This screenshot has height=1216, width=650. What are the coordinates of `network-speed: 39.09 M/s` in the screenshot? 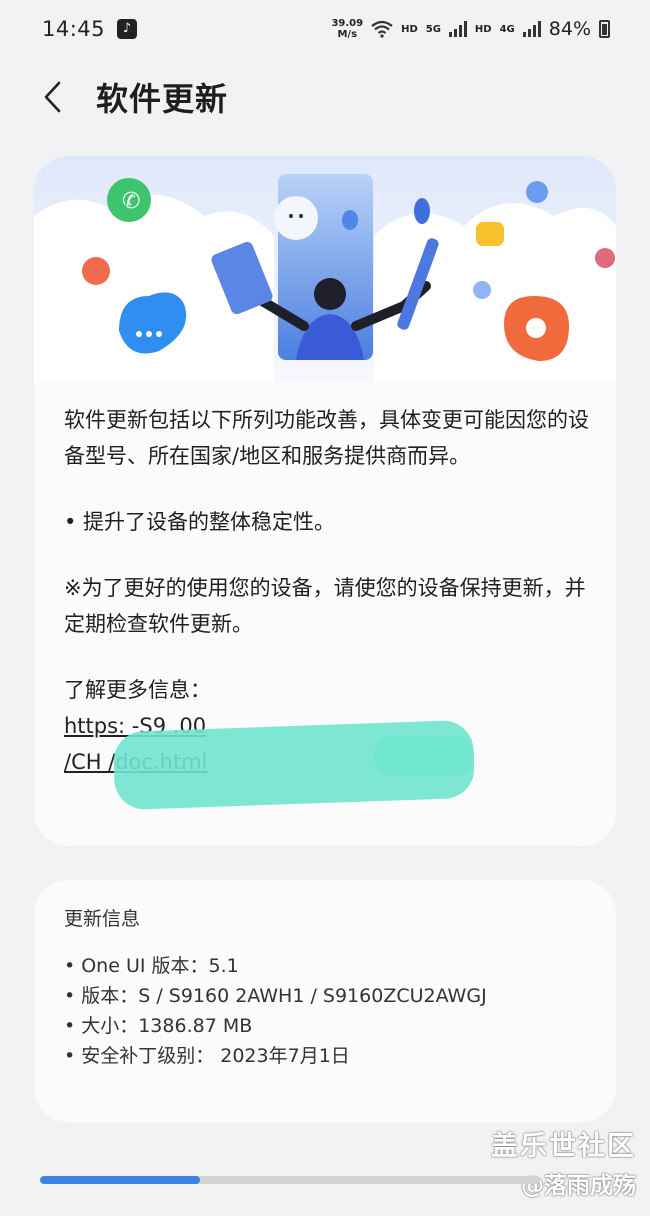 It's located at (347, 29).